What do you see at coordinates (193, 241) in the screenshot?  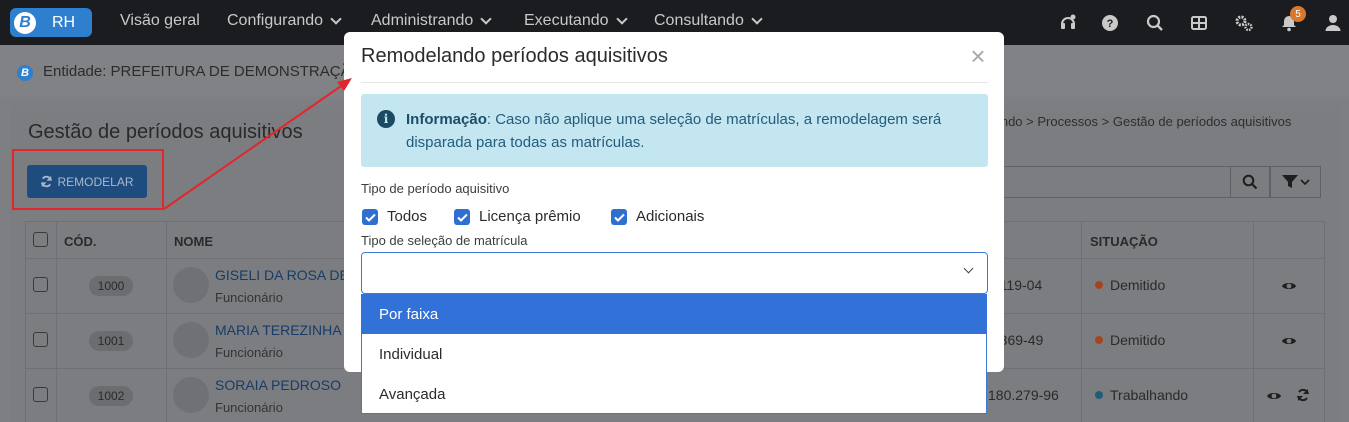 I see `column-header-name: NOME` at bounding box center [193, 241].